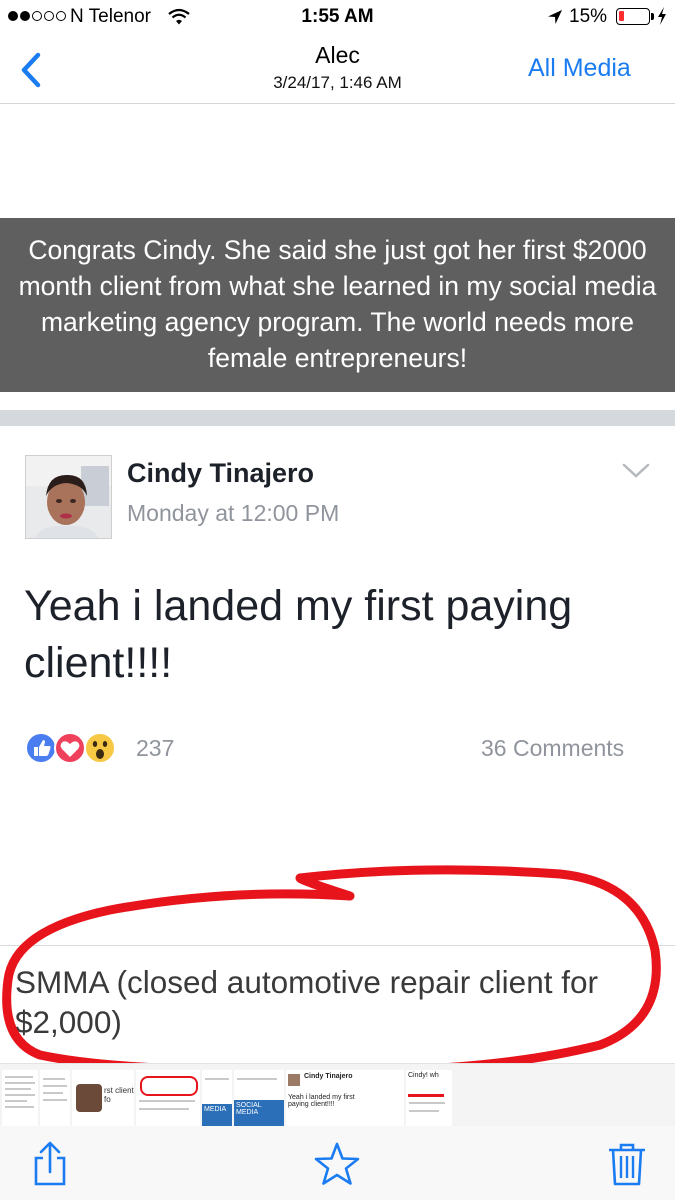 The image size is (675, 1200). What do you see at coordinates (429, 1098) in the screenshot?
I see `thumbnail: Cindy! wh` at bounding box center [429, 1098].